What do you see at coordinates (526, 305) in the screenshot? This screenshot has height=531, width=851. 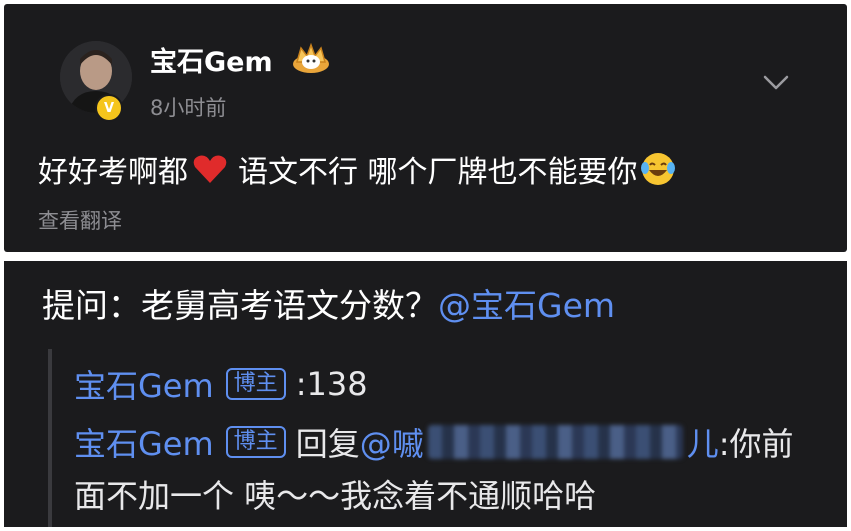 I see `question-mention-link: @宝石Gem` at bounding box center [526, 305].